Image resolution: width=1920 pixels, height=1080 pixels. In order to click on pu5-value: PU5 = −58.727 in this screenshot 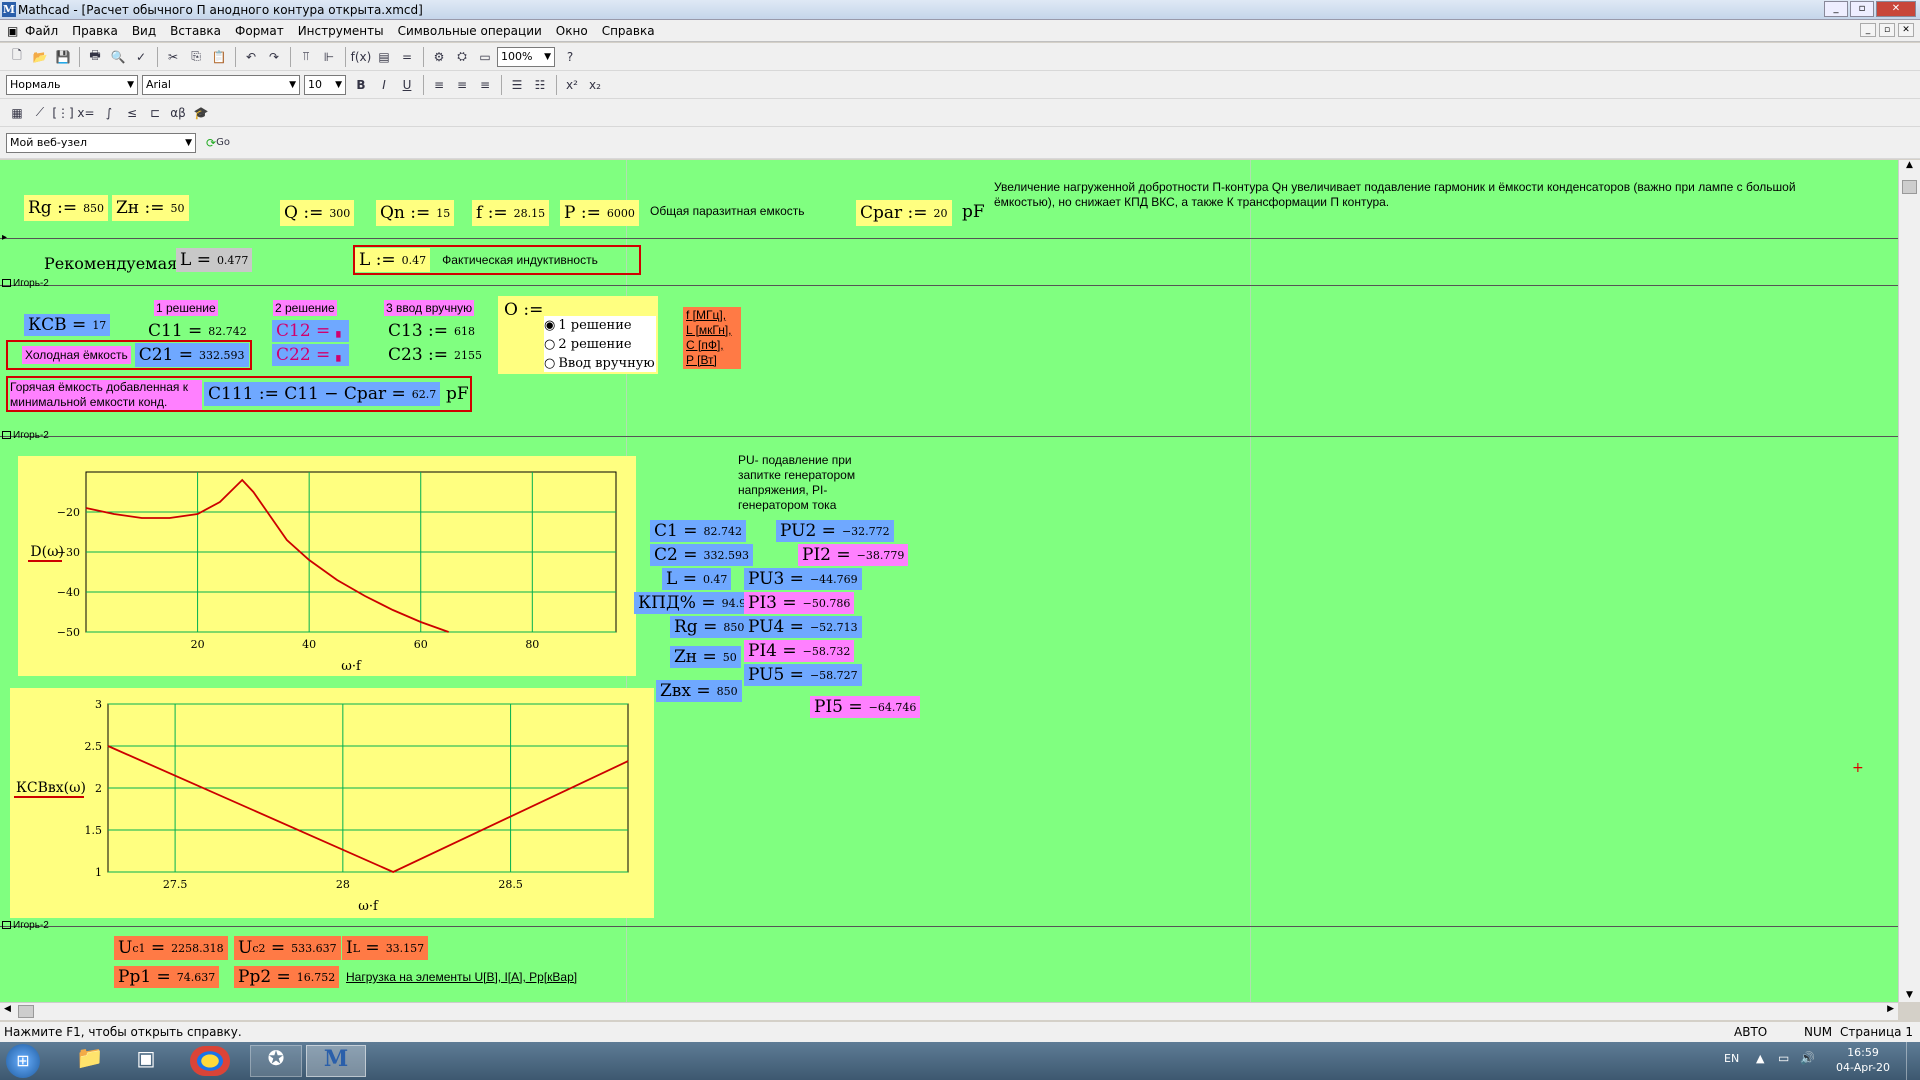, I will do `click(803, 675)`.